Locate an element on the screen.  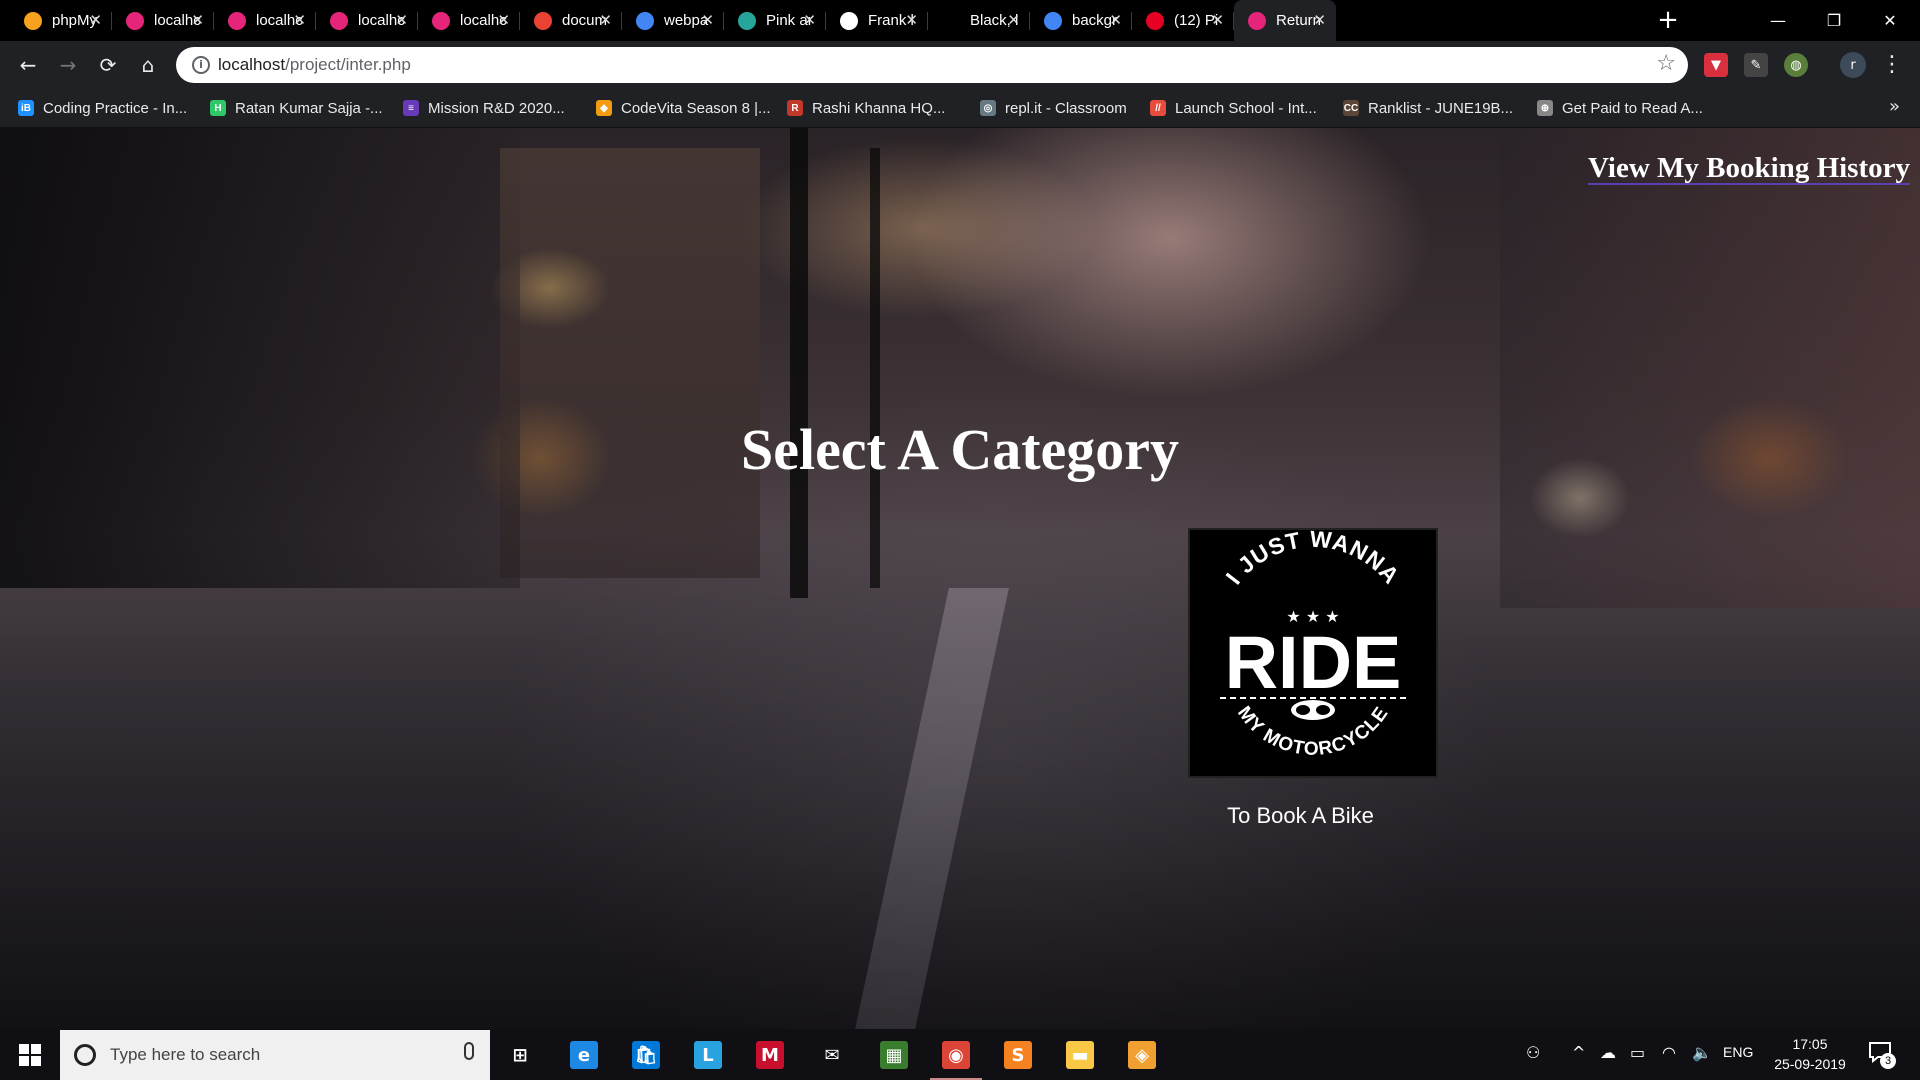
clock-date: 25-09-2019 is located at coordinates (1810, 1064).